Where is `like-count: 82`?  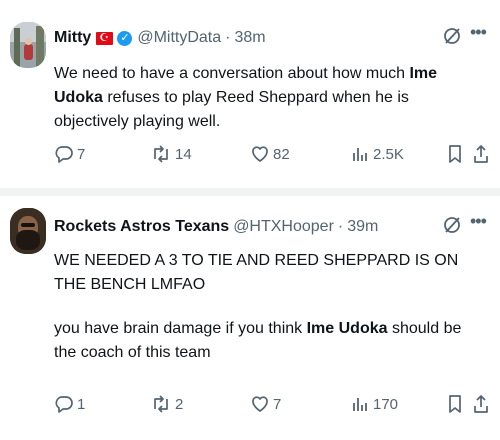
like-count: 82 is located at coordinates (281, 154).